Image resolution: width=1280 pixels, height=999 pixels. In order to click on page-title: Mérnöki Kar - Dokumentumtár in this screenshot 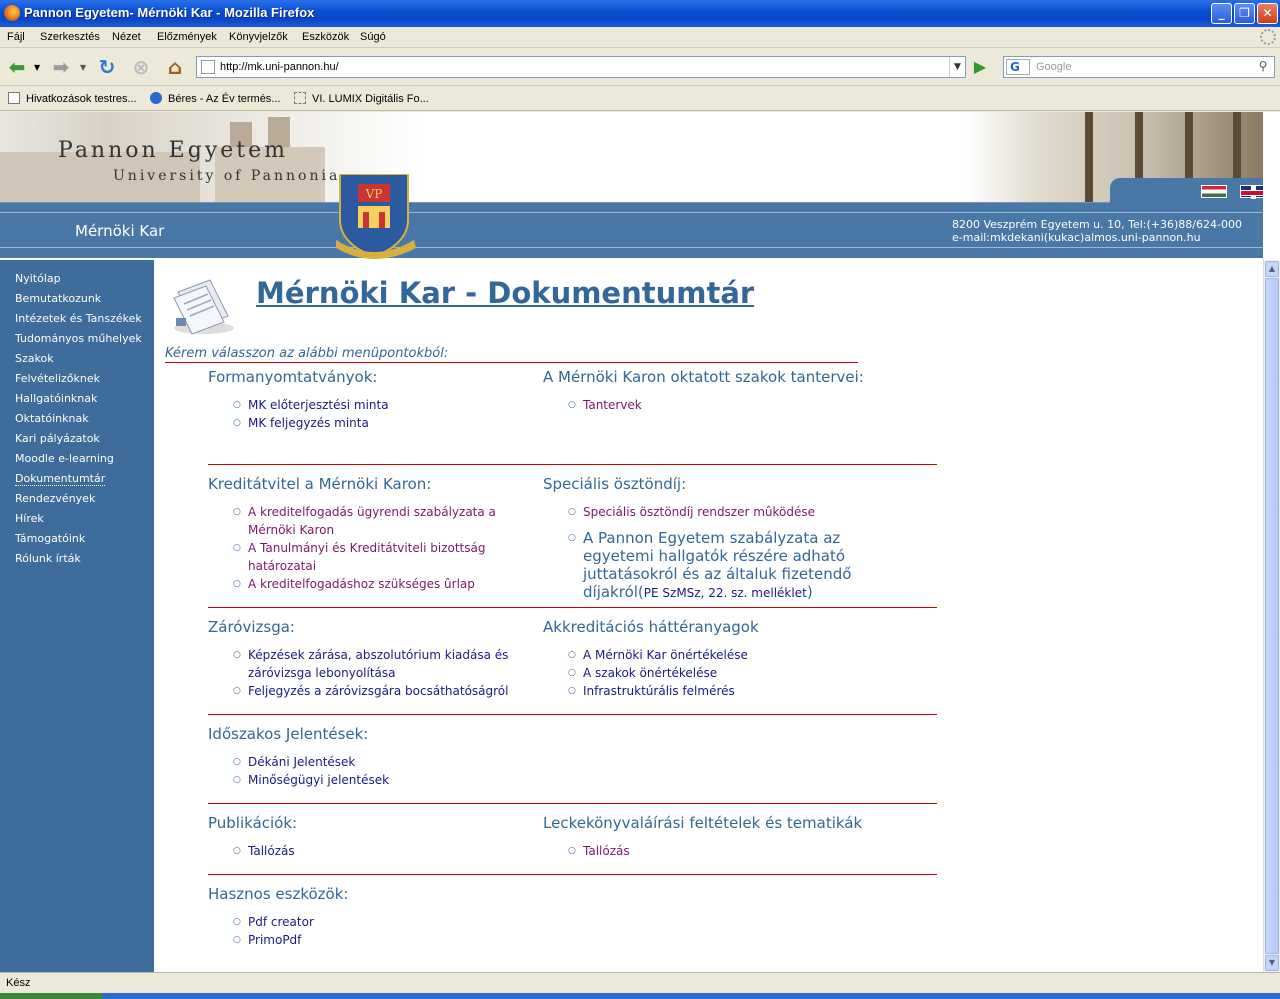, I will do `click(505, 293)`.